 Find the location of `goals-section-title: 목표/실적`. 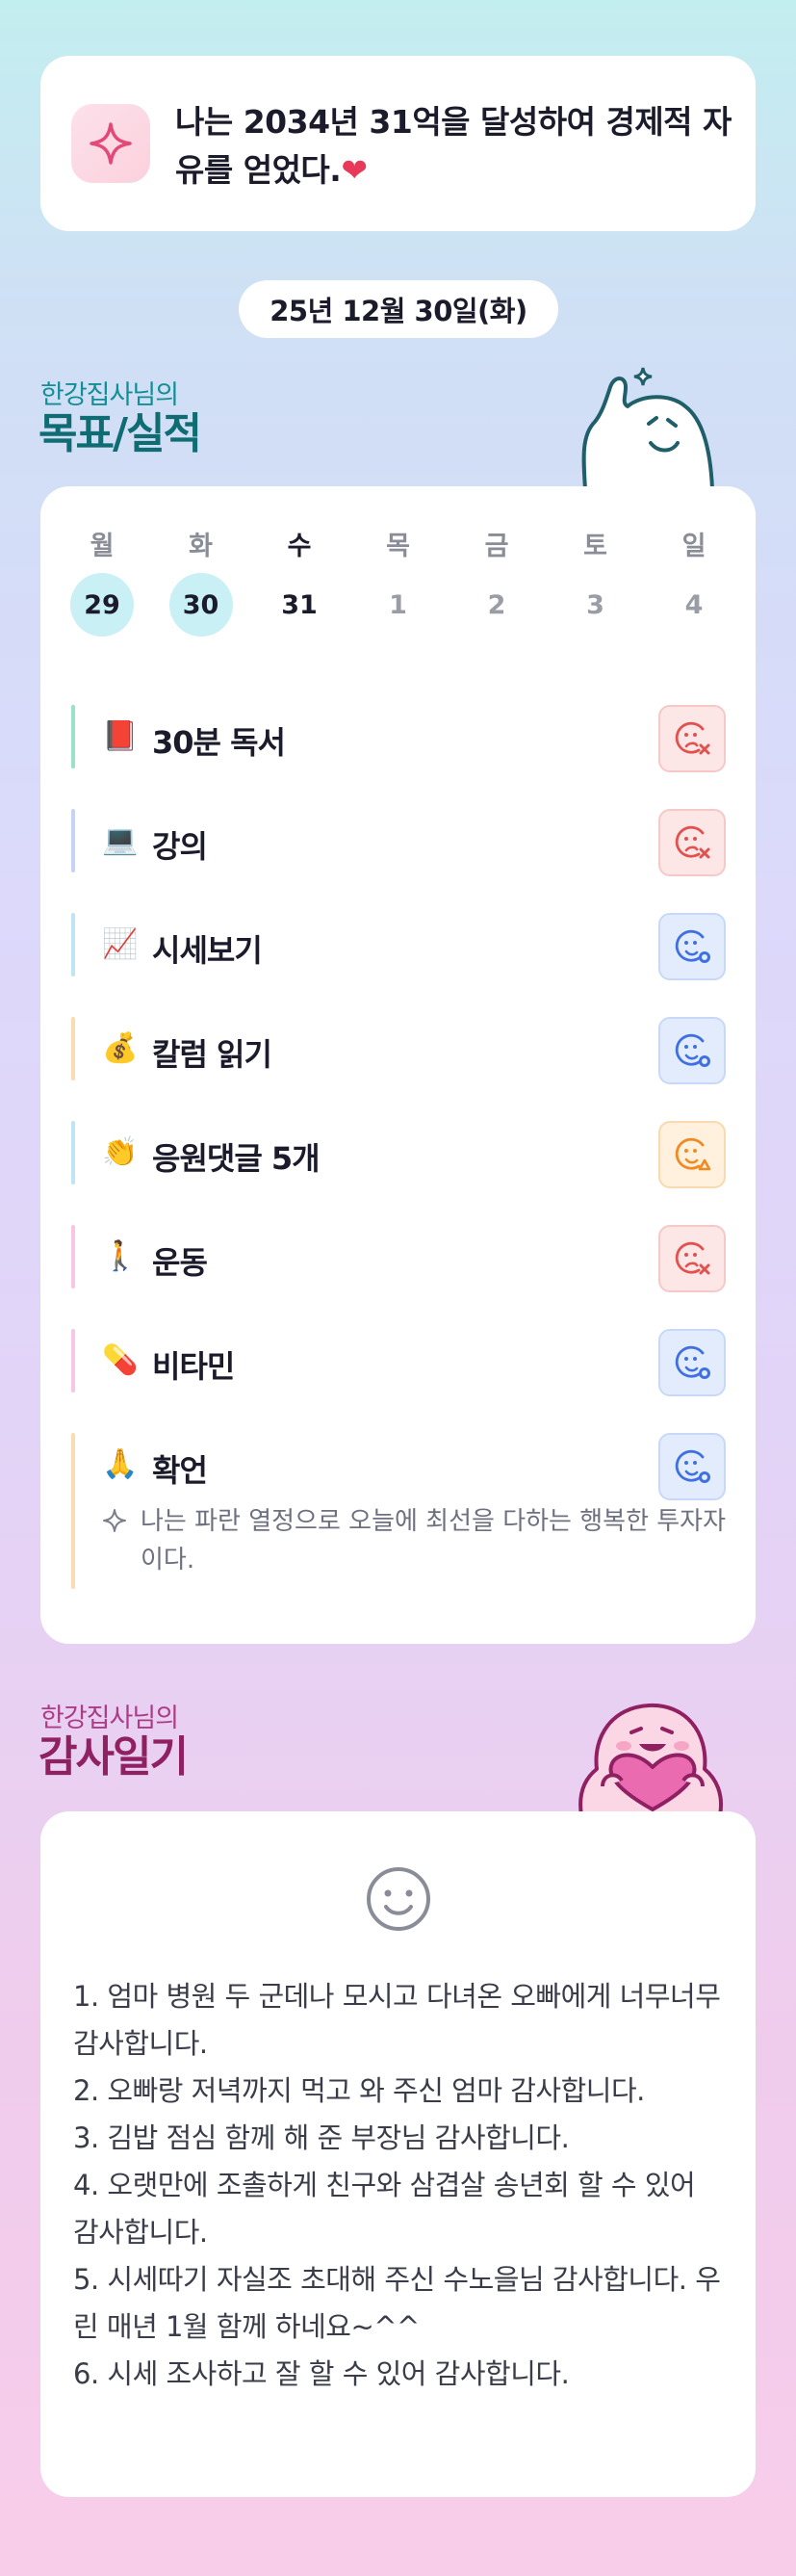

goals-section-title: 목표/실적 is located at coordinates (120, 433).